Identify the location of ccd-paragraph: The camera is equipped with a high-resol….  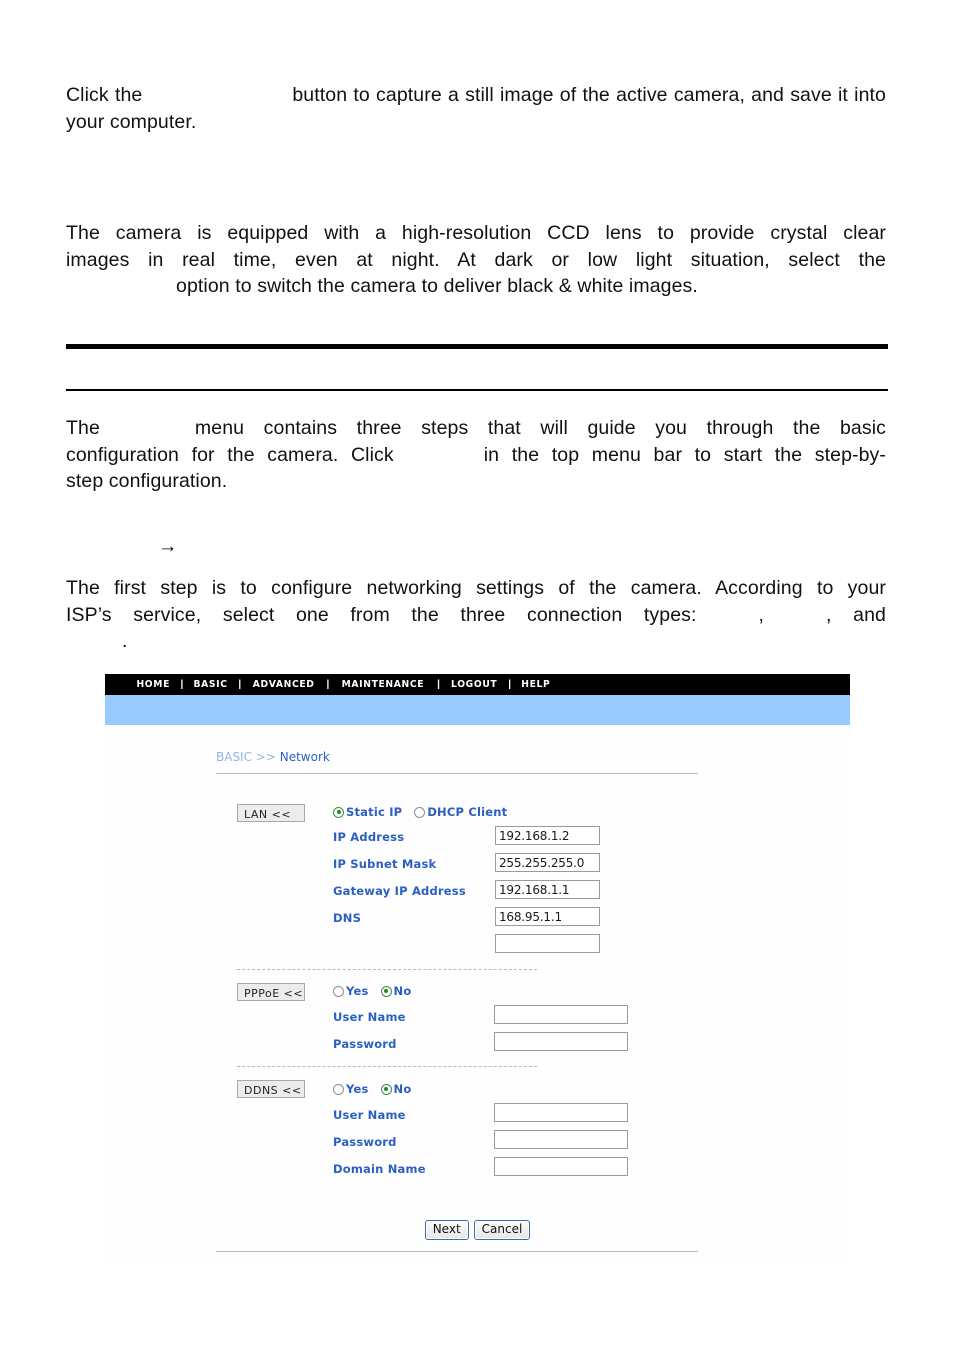
(476, 260).